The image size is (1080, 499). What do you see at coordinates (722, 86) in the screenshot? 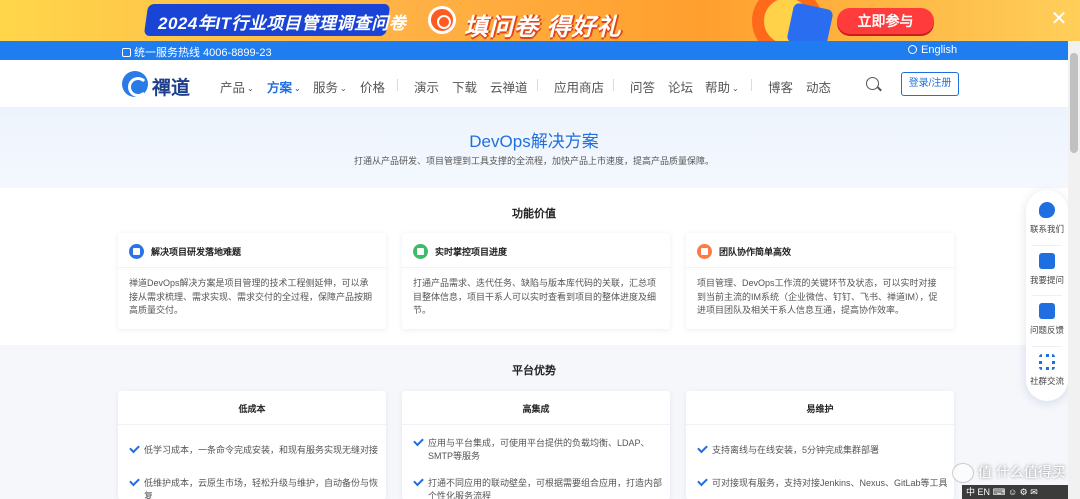
I see `nav-item-help: 帮助 ⌄` at bounding box center [722, 86].